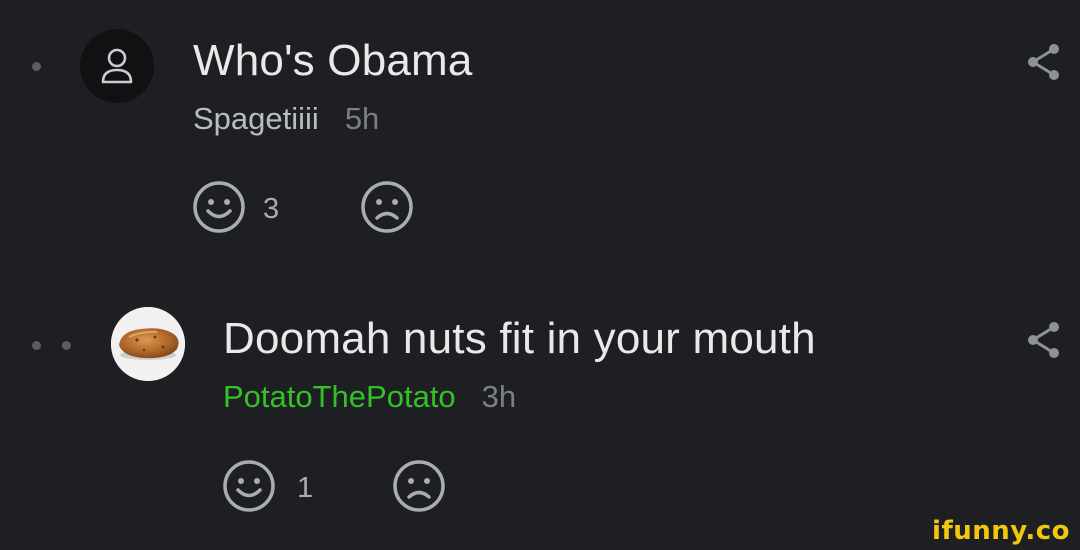 The width and height of the screenshot is (1080, 550). What do you see at coordinates (362, 118) in the screenshot?
I see `comment-1-time: 5h` at bounding box center [362, 118].